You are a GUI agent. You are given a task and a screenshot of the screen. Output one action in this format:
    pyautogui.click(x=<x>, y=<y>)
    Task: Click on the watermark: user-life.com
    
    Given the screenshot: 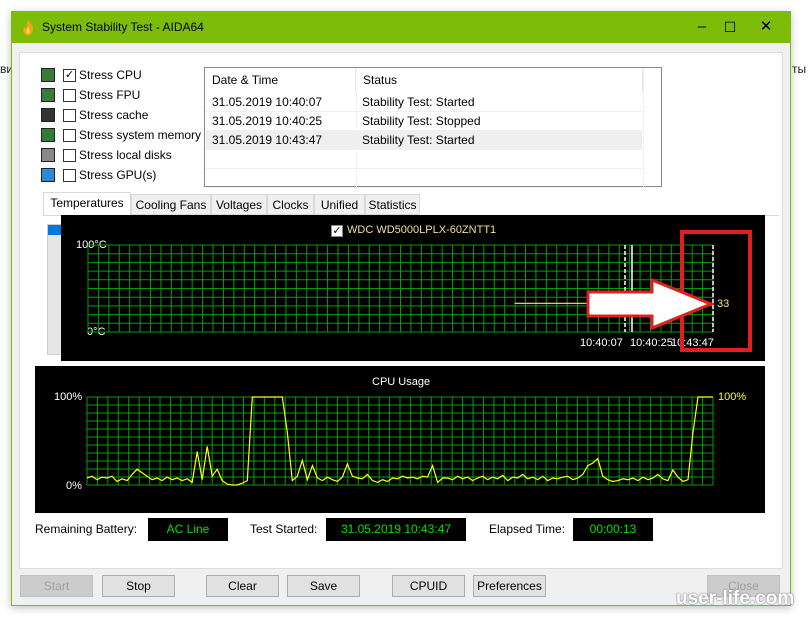 What is the action you would take?
    pyautogui.click(x=735, y=598)
    